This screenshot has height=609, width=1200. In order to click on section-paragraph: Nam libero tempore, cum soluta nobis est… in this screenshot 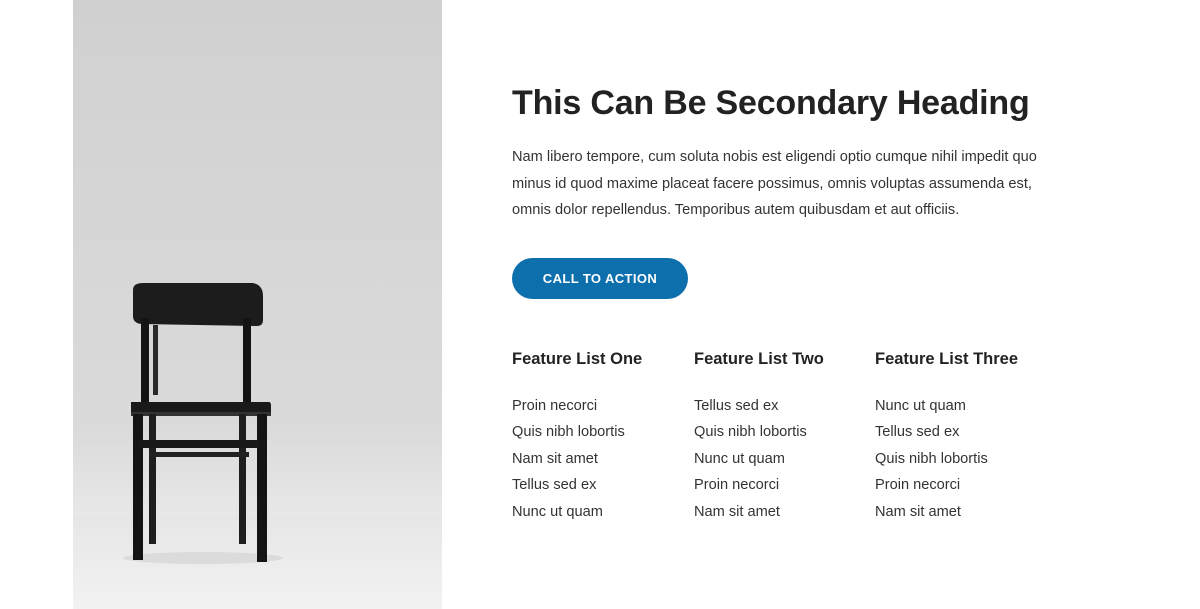, I will do `click(774, 183)`.